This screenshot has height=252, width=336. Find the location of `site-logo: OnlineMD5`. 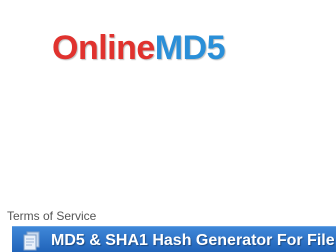

site-logo: OnlineMD5 is located at coordinates (139, 48).